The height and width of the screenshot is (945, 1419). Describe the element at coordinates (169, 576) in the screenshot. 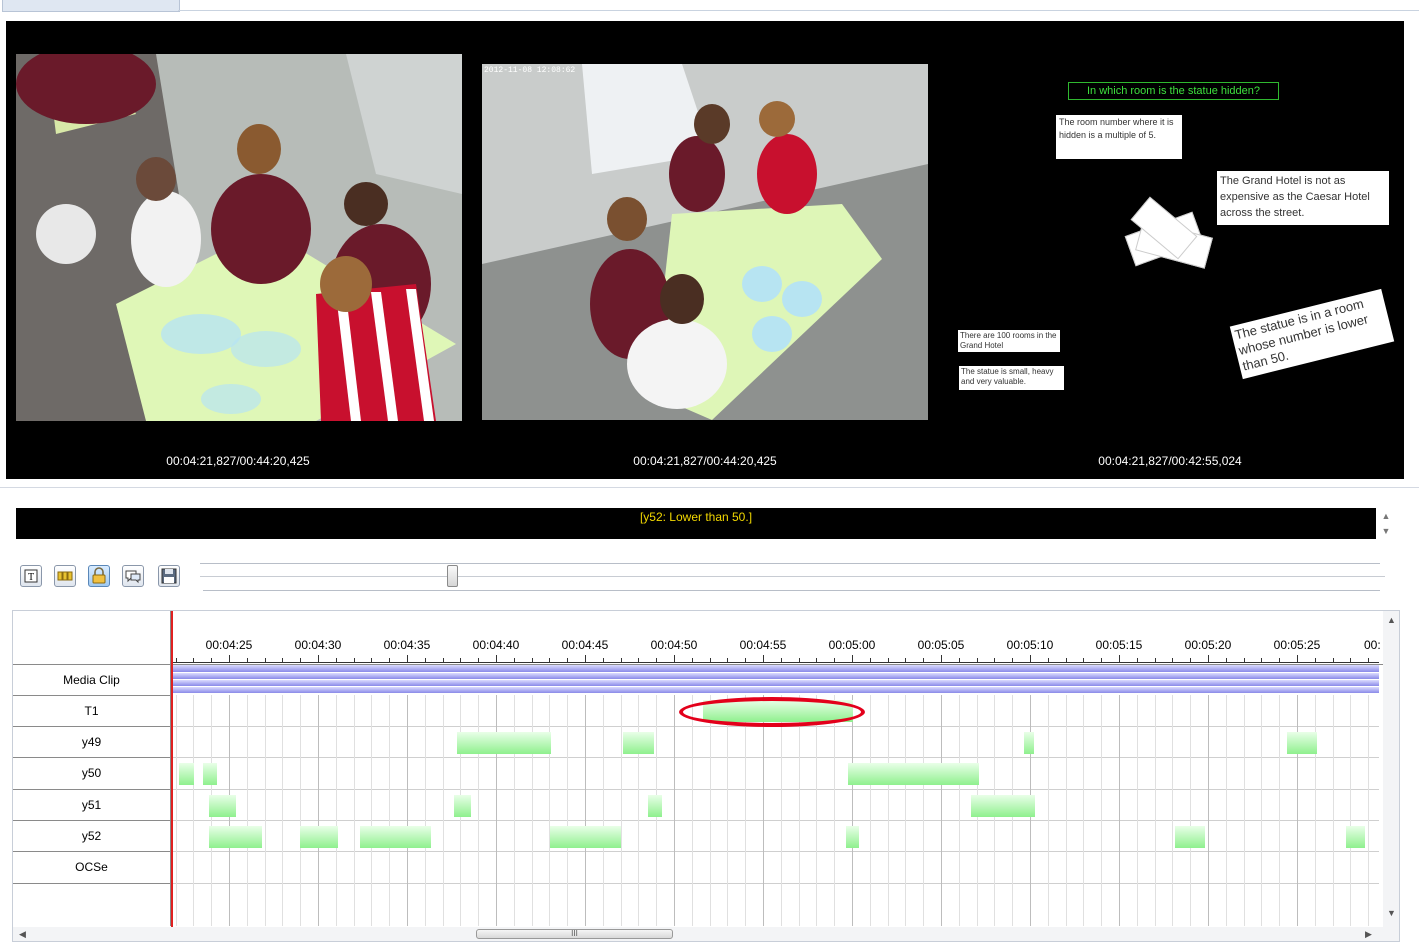

I see `save-button` at that location.